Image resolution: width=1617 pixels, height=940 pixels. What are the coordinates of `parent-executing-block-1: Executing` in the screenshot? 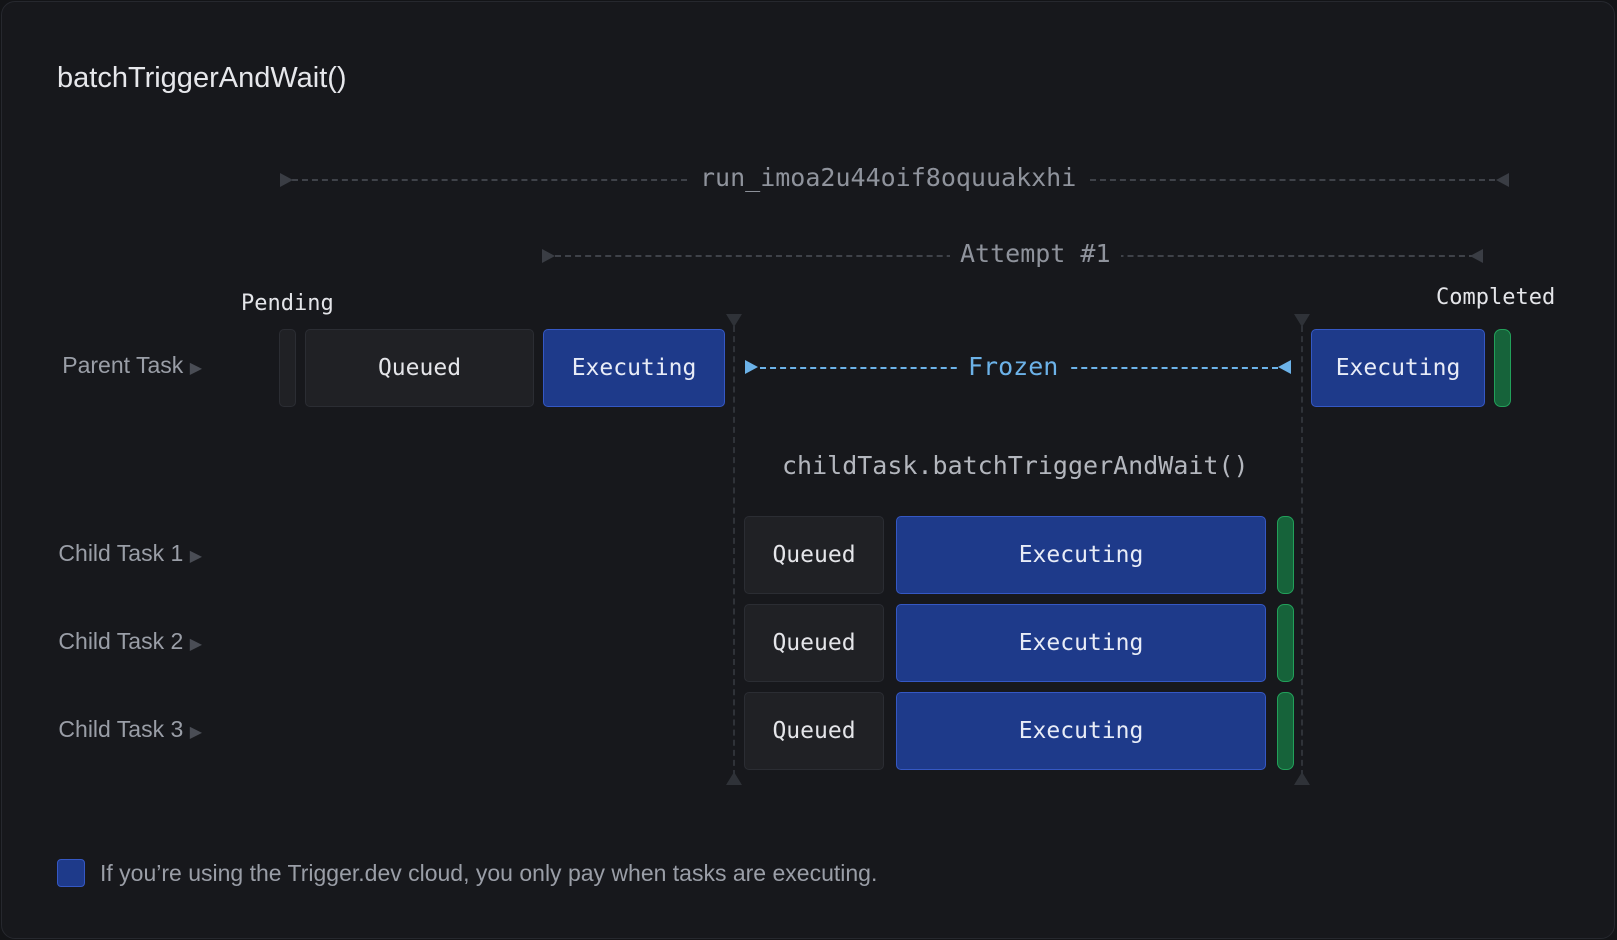 It's located at (634, 368).